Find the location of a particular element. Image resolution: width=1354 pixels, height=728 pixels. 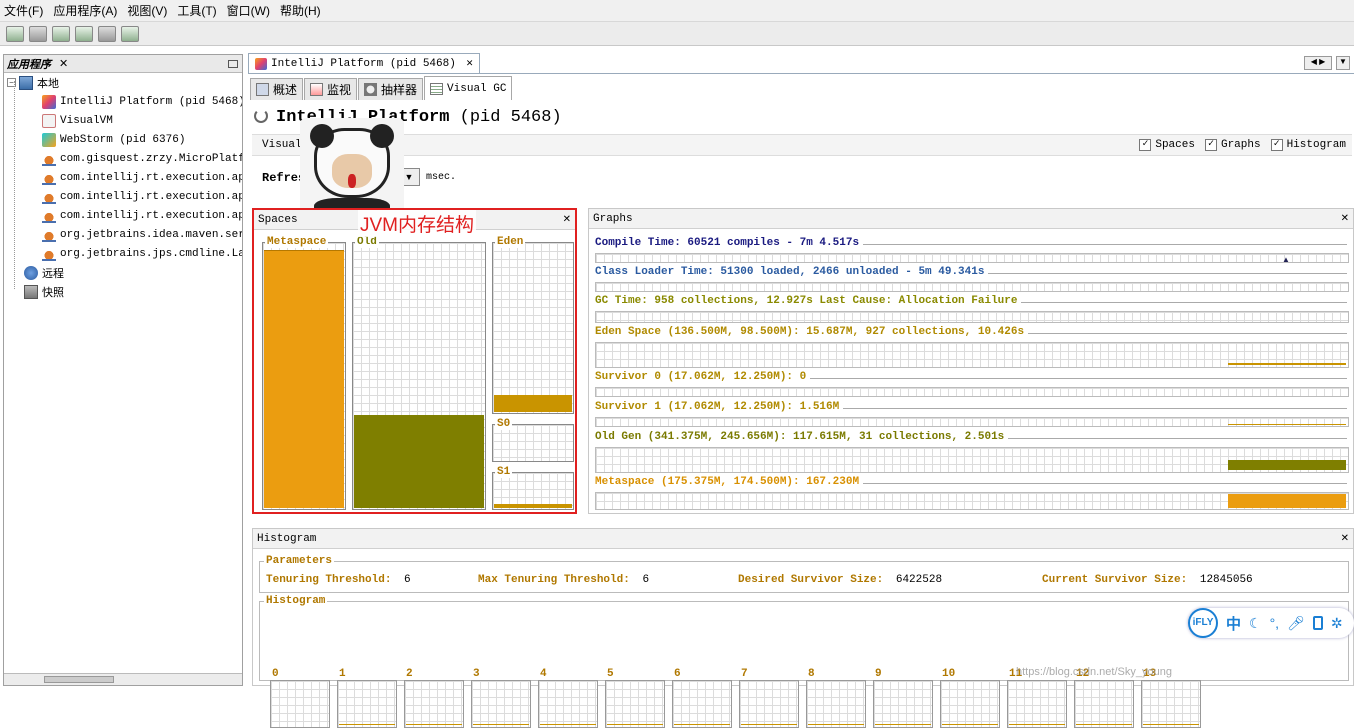

tree-item: org.jetbrains.jps.cmdline.Laun is located at coordinates (123, 253).